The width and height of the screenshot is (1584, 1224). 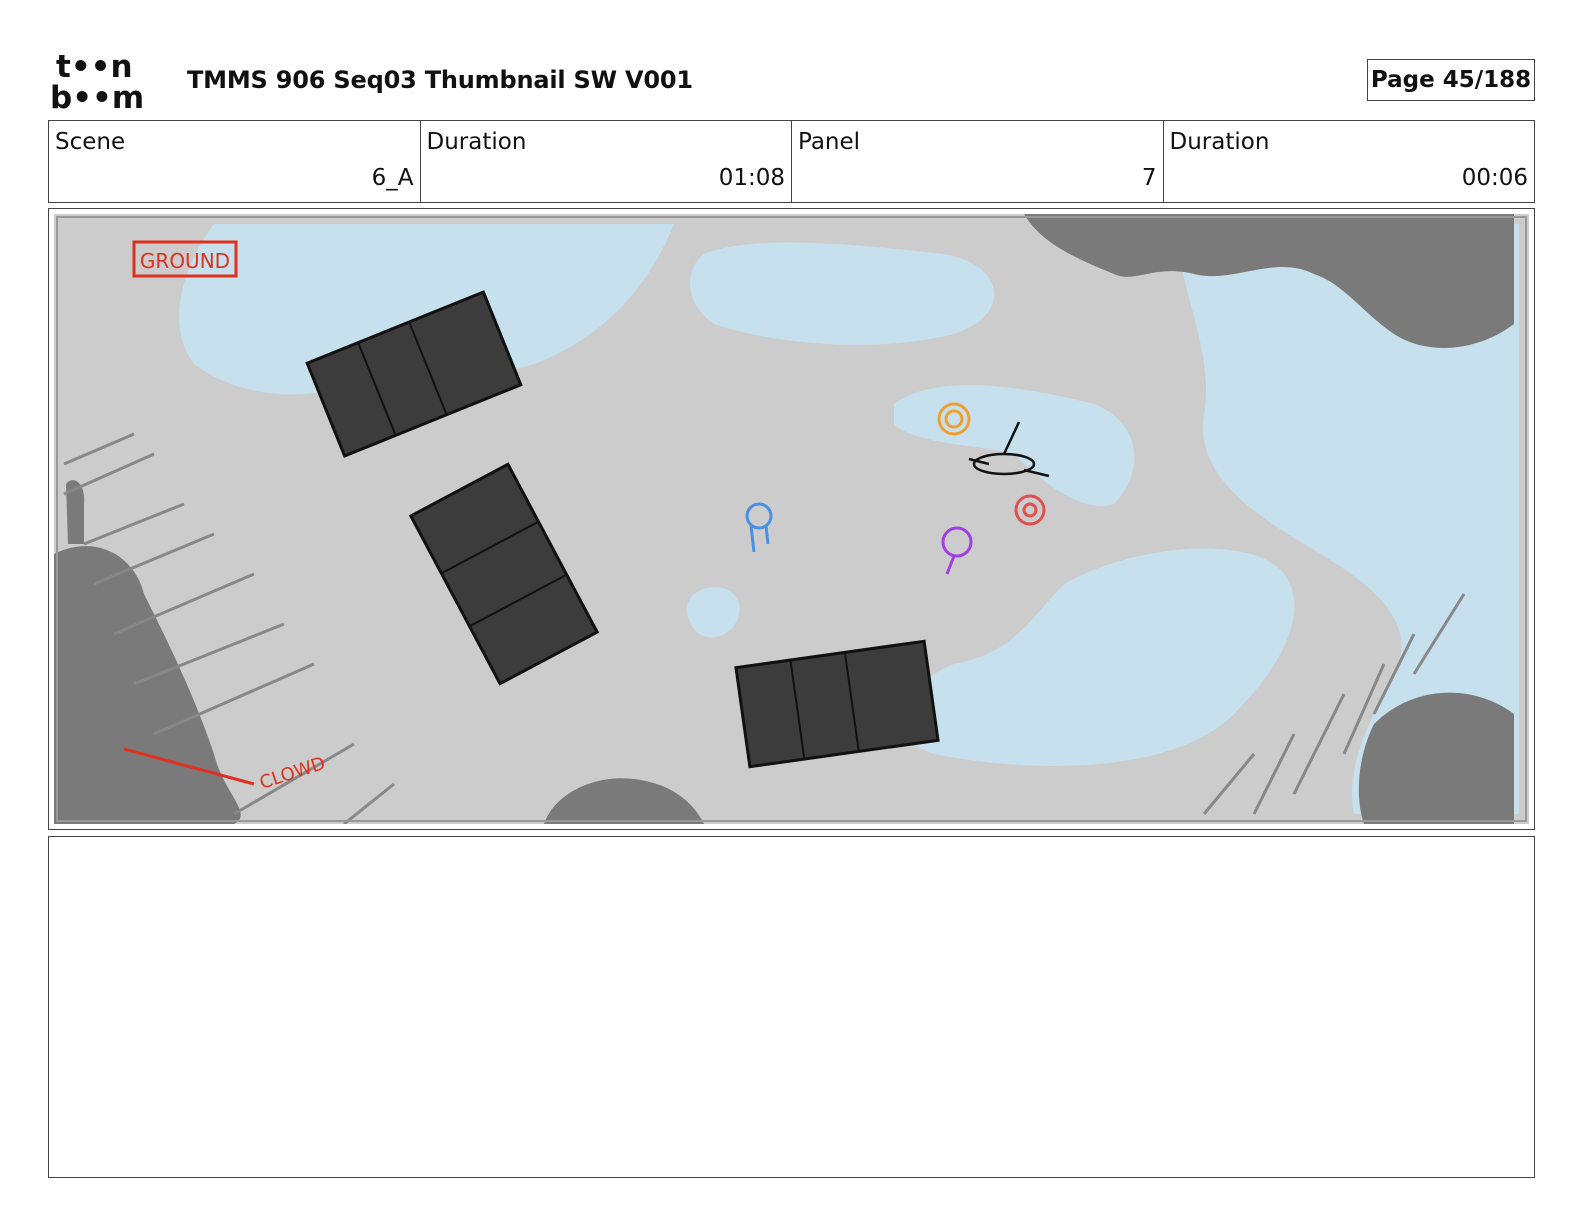 What do you see at coordinates (440, 80) in the screenshot?
I see `document-title: TMMS 906 Seq03 Thumbnail SW V001` at bounding box center [440, 80].